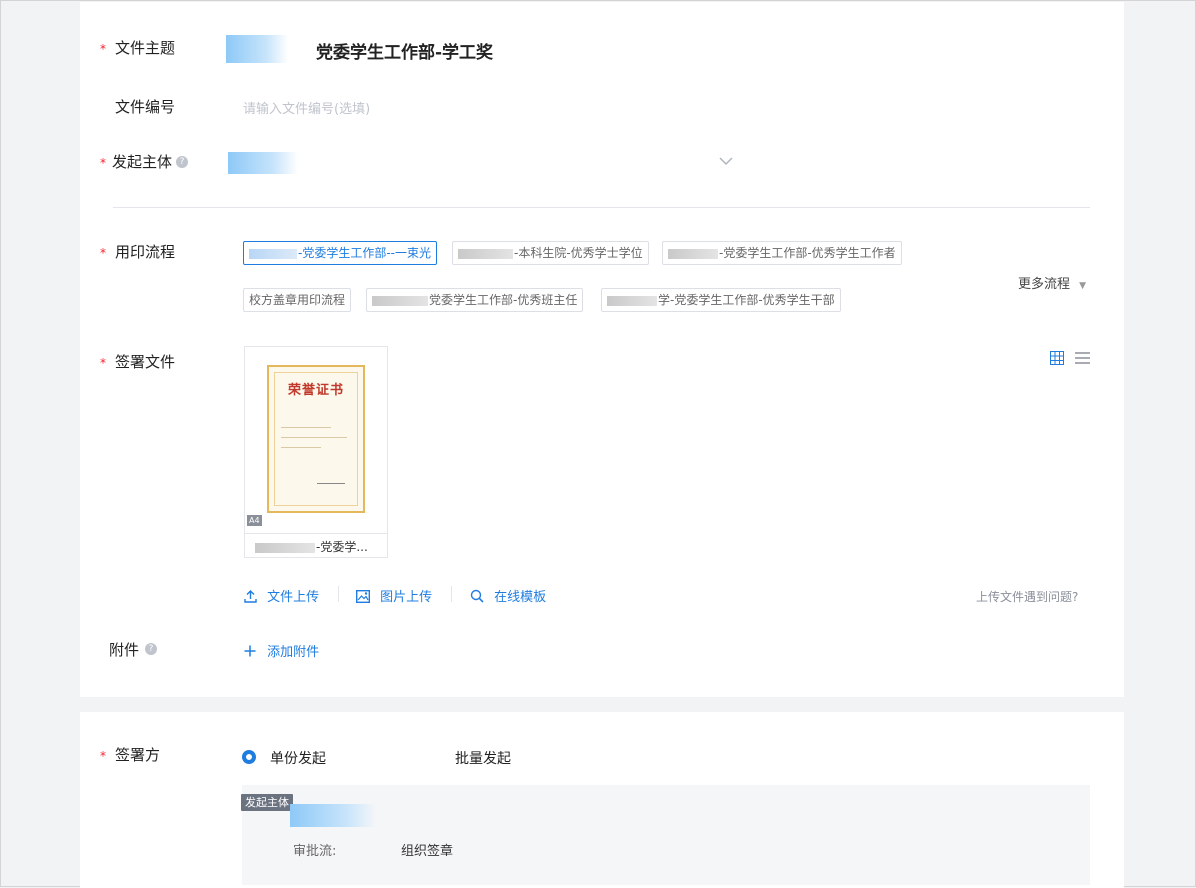 This screenshot has width=1196, height=888. Describe the element at coordinates (508, 595) in the screenshot. I see `online-template-button: 在线模板` at that location.